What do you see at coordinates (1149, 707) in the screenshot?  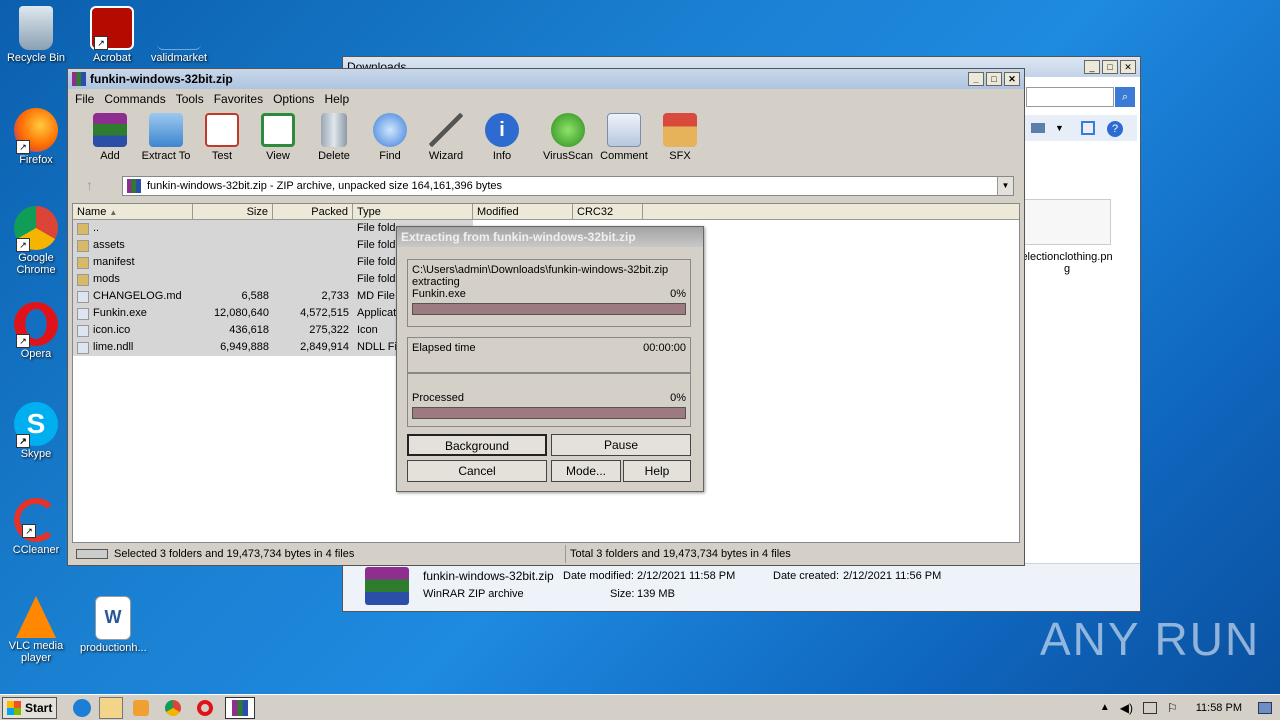 I see `network-icon` at bounding box center [1149, 707].